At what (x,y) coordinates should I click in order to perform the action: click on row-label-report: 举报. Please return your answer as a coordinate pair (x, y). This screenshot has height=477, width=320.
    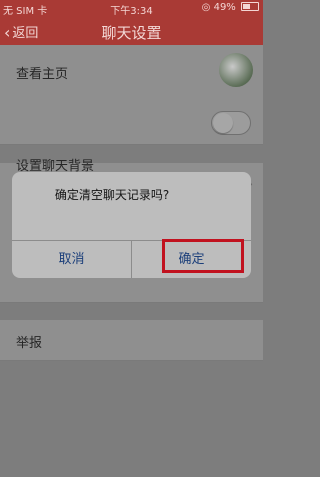
    Looking at the image, I should click on (29, 343).